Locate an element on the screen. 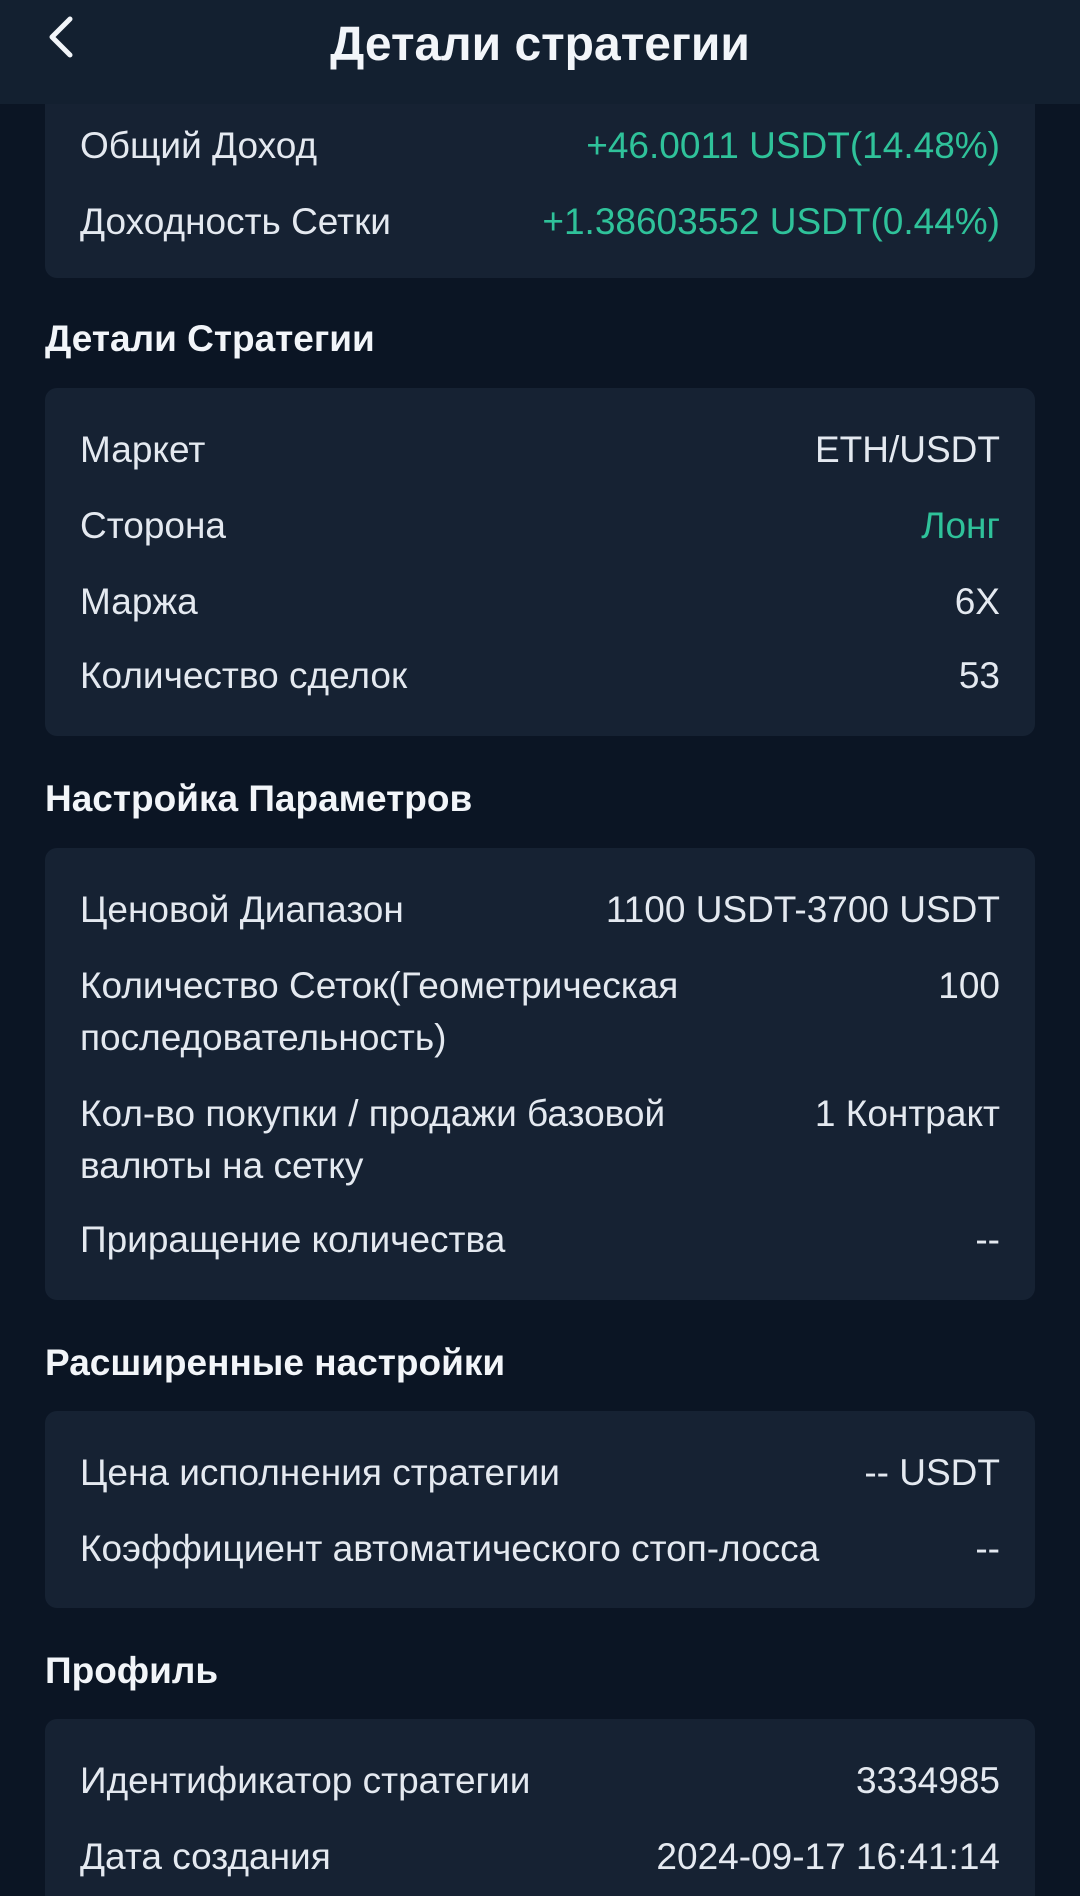  advanced-row-exec-price: Цена исполнения стратегии -- USDT is located at coordinates (540, 1473).